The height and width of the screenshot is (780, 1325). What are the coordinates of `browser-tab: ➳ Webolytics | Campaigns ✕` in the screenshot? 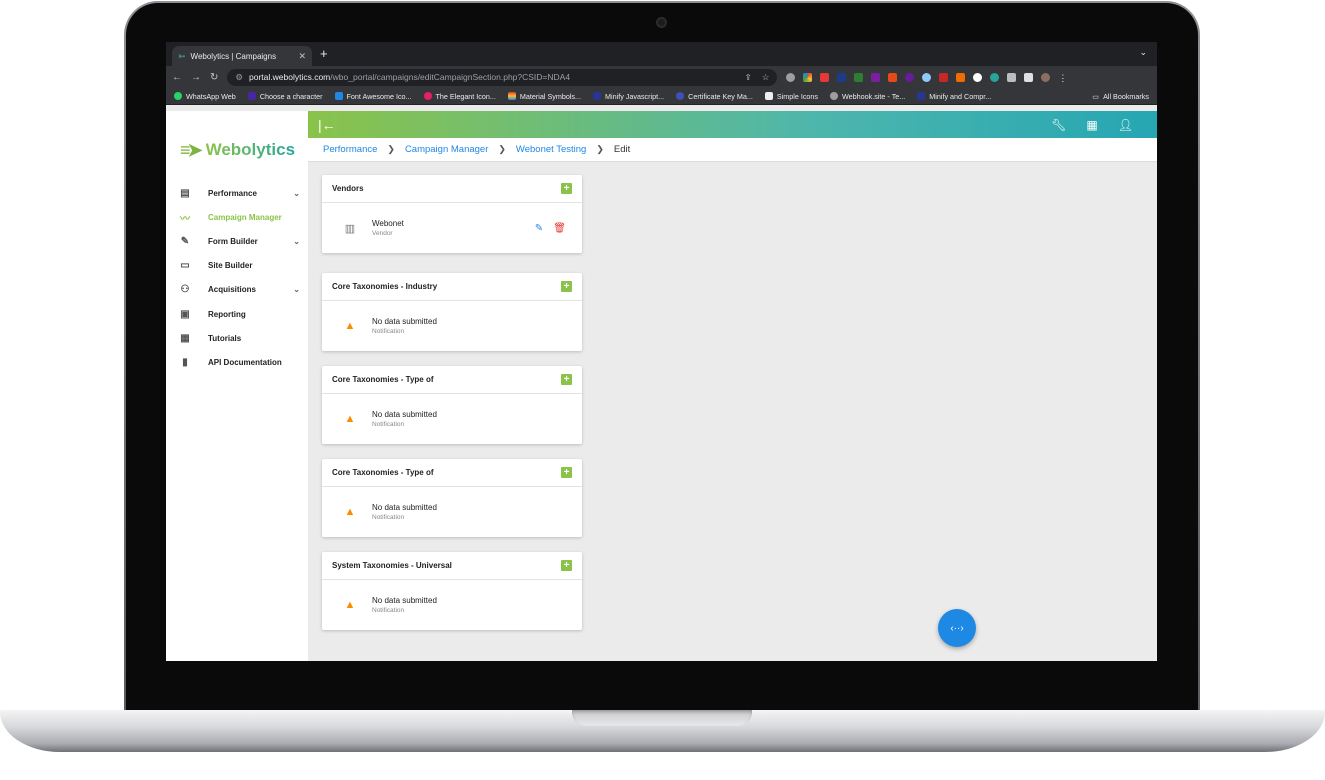 It's located at (242, 56).